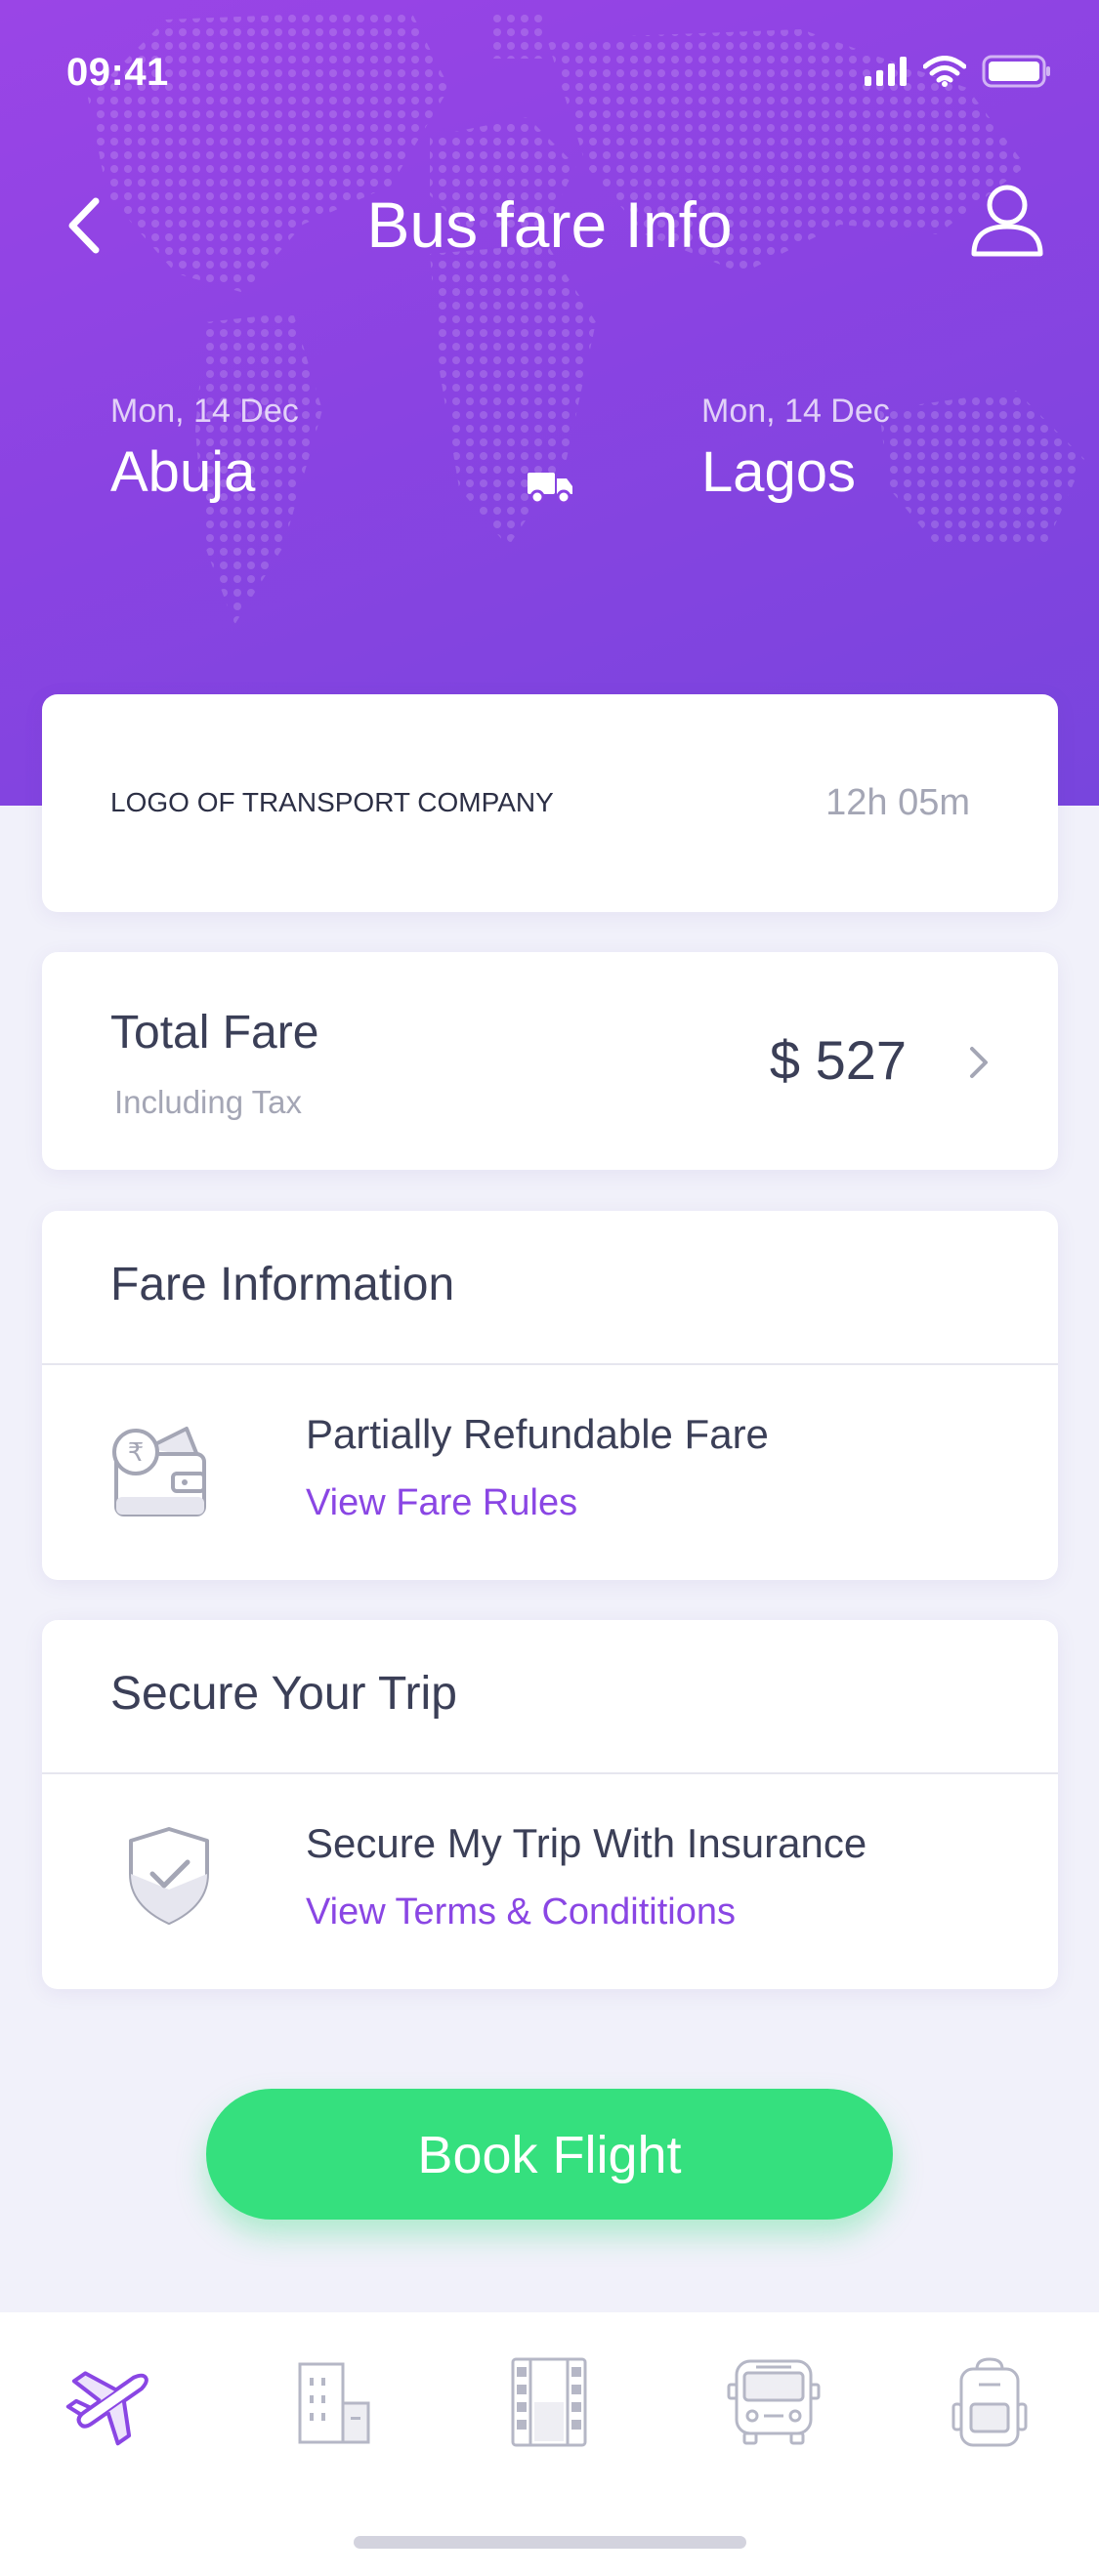  I want to click on film-icon, so click(549, 2402).